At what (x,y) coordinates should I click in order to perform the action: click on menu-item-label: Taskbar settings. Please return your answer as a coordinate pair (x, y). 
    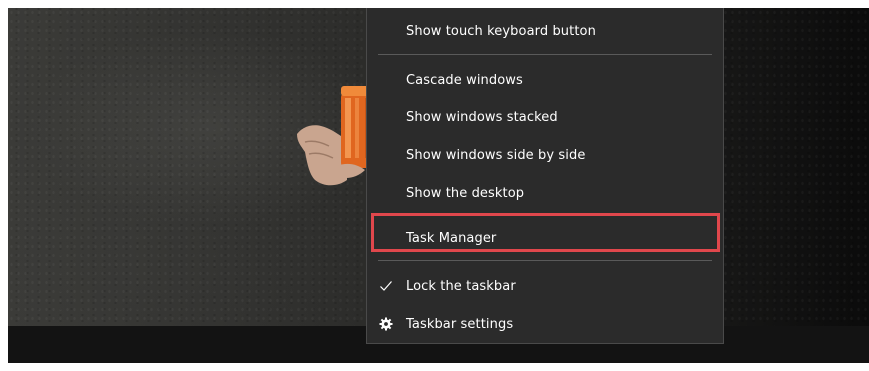
    Looking at the image, I should click on (460, 324).